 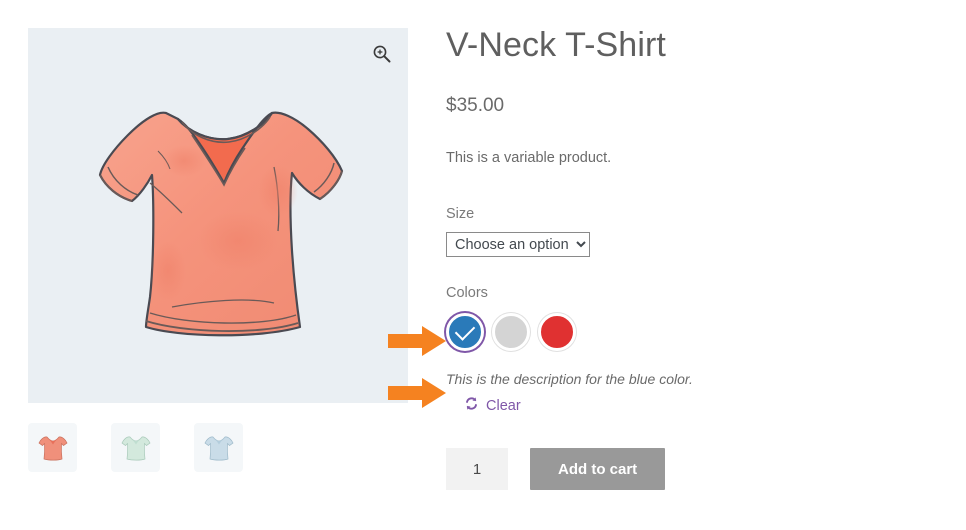 I want to click on thumbnail-strip, so click(x=135, y=447).